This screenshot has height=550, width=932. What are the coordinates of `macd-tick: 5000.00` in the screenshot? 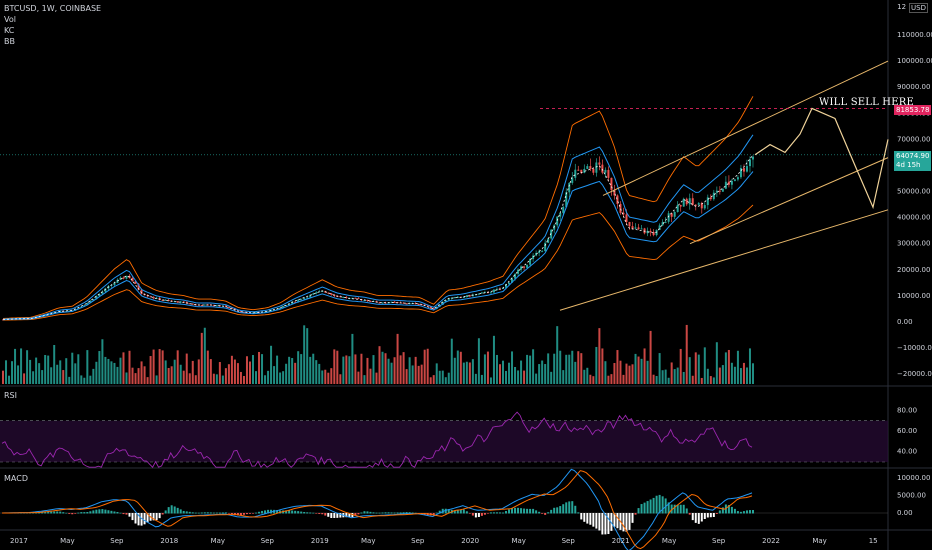 It's located at (911, 496).